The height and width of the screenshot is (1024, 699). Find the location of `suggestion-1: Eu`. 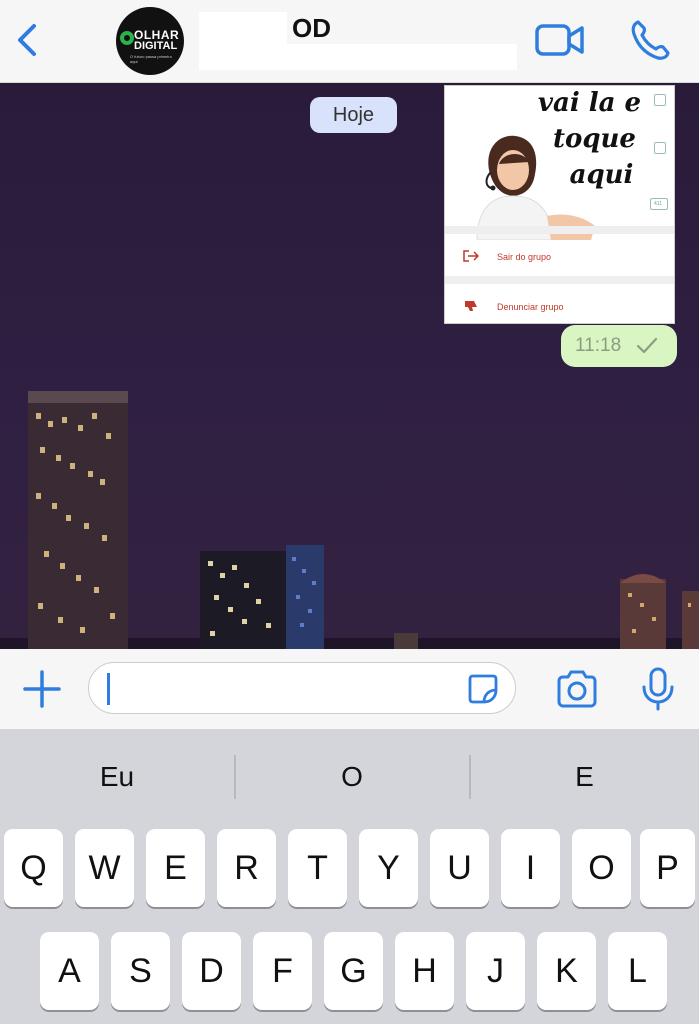

suggestion-1: Eu is located at coordinates (117, 777).